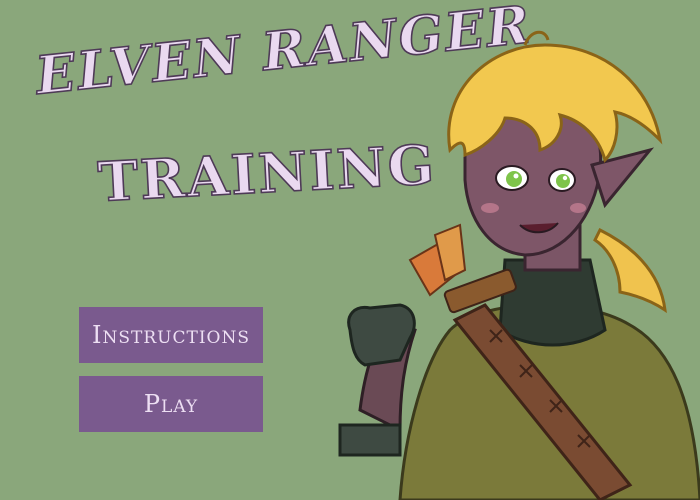 Image resolution: width=700 pixels, height=500 pixels. I want to click on collar, so click(552, 302).